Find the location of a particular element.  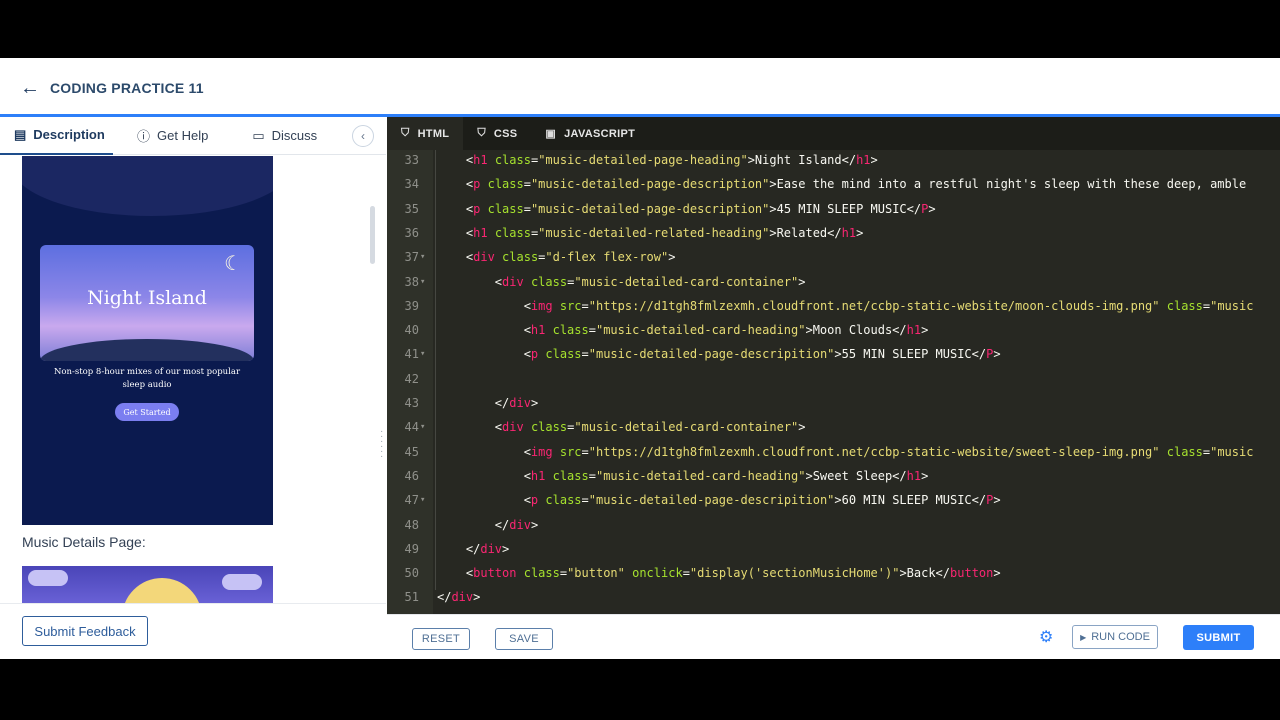

code-text: <div class="d-flex flex-row"> is located at coordinates (556, 257).